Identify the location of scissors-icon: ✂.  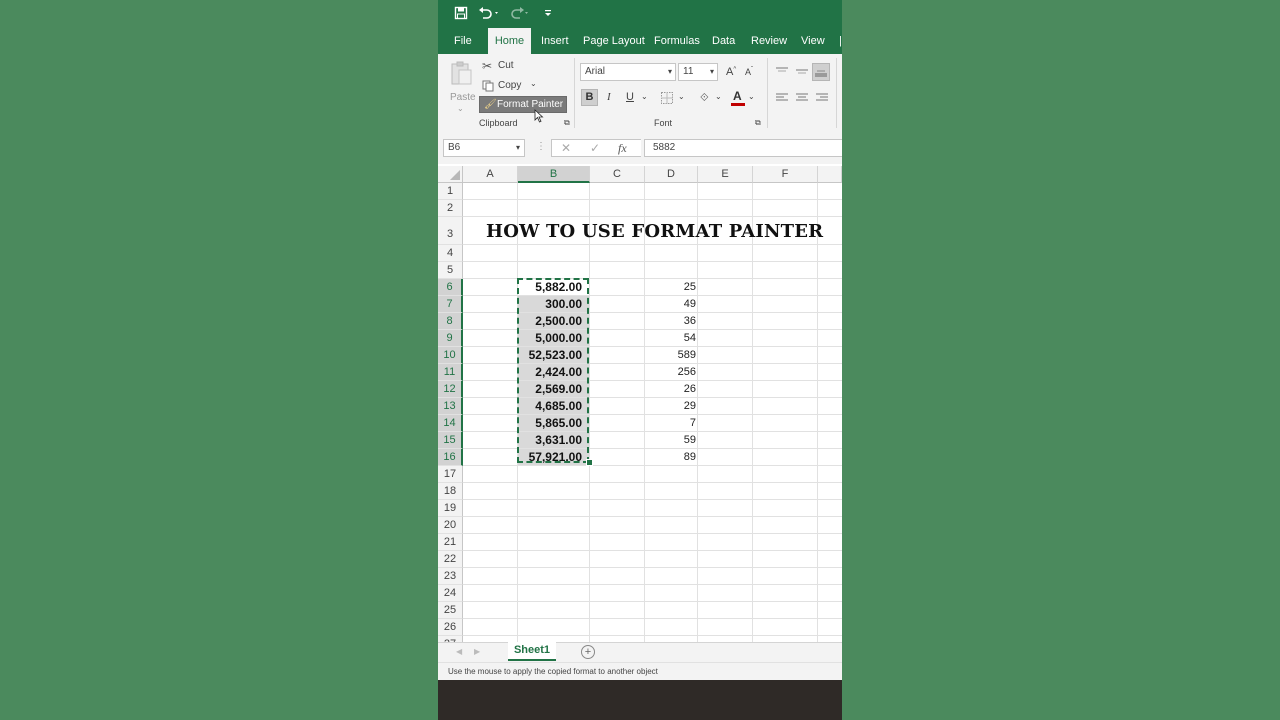
(487, 66).